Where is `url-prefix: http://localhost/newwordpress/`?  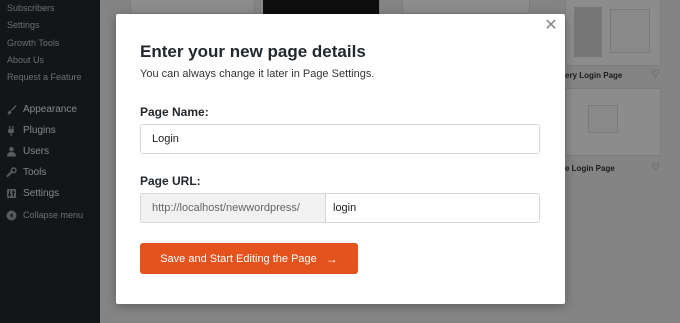 url-prefix: http://localhost/newwordpress/ is located at coordinates (233, 208).